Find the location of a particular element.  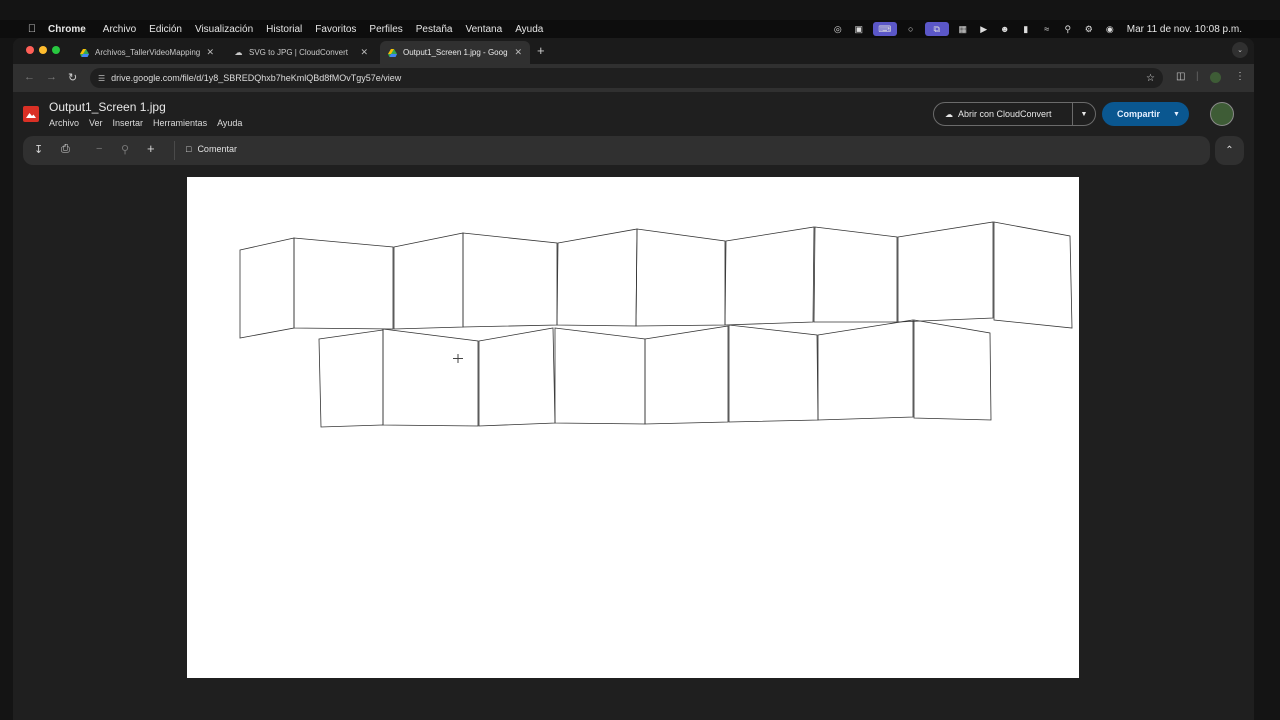

crosshair-cursor-icon is located at coordinates (458, 358).